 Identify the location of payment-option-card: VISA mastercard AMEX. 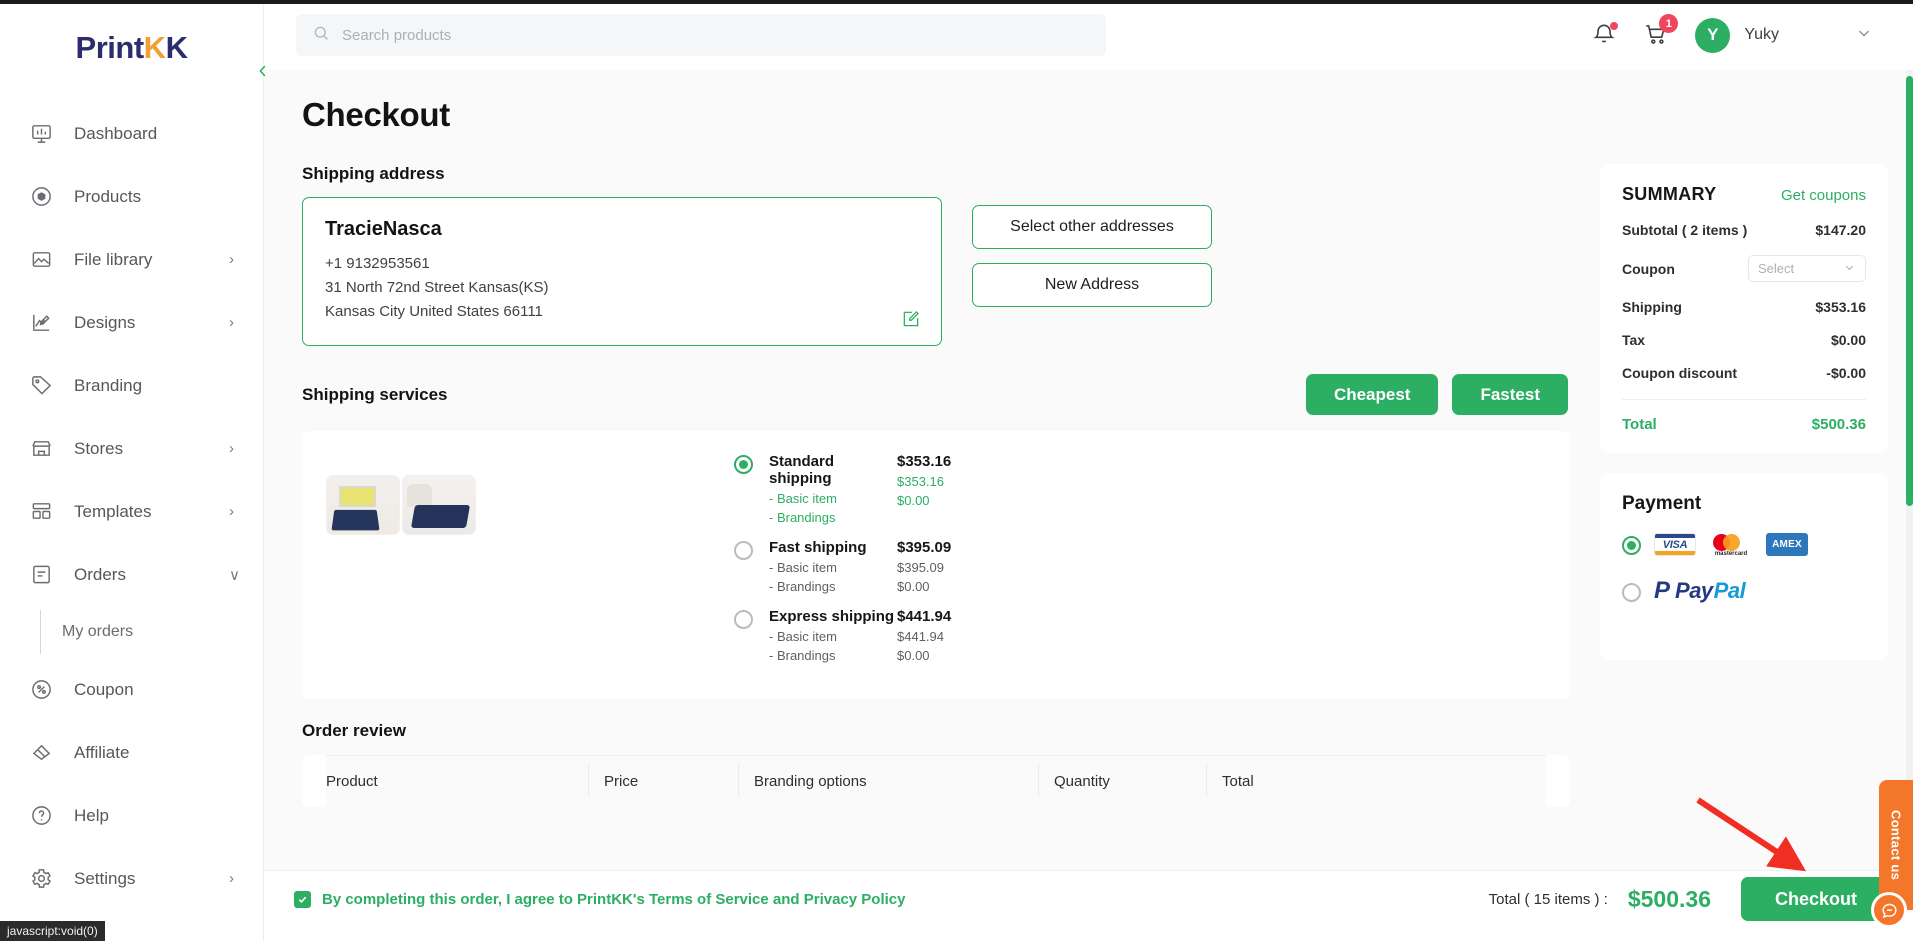
(1744, 545).